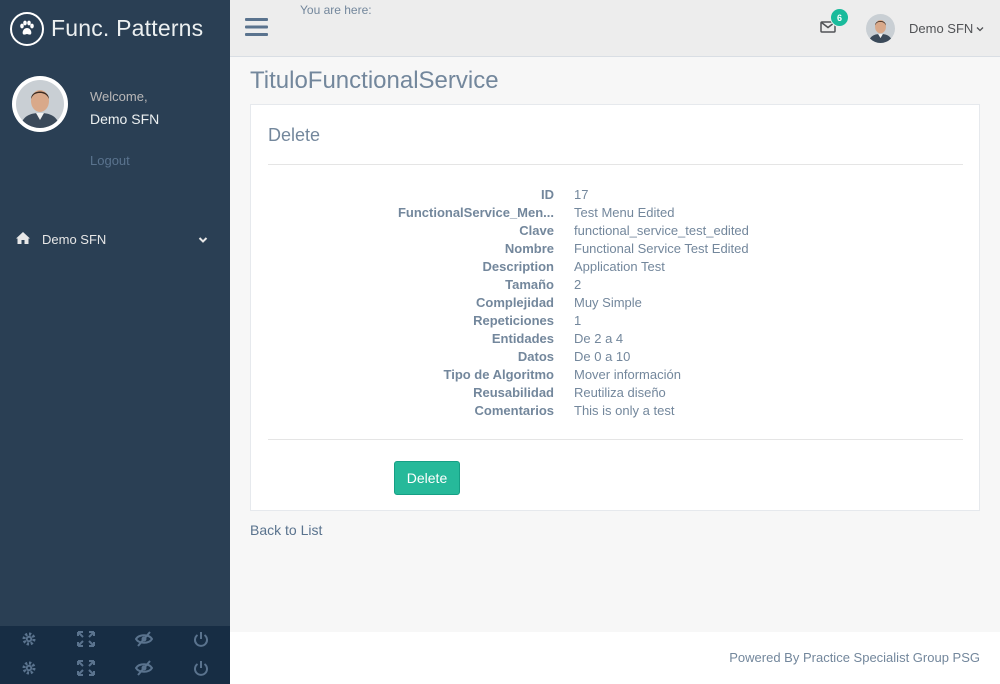 The image size is (1000, 684). Describe the element at coordinates (578, 284) in the screenshot. I see `detail-value: 2` at that location.